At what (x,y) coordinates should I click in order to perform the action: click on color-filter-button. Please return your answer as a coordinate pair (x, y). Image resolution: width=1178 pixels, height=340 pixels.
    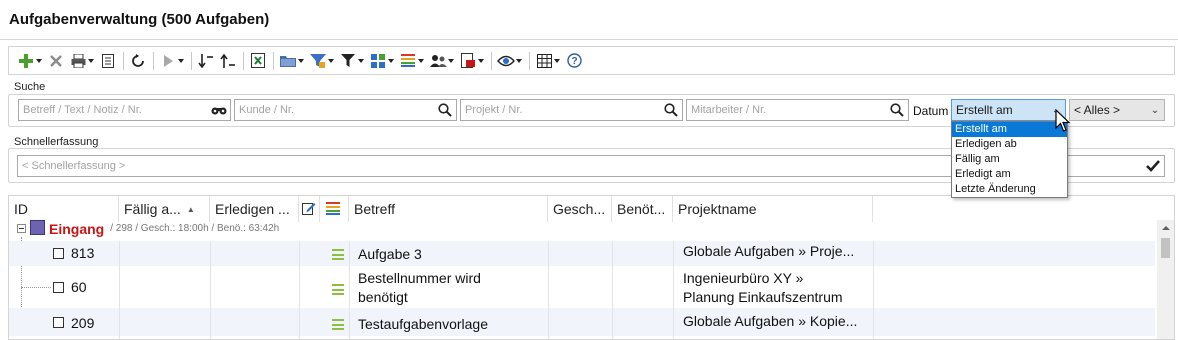
    Looking at the image, I should click on (322, 61).